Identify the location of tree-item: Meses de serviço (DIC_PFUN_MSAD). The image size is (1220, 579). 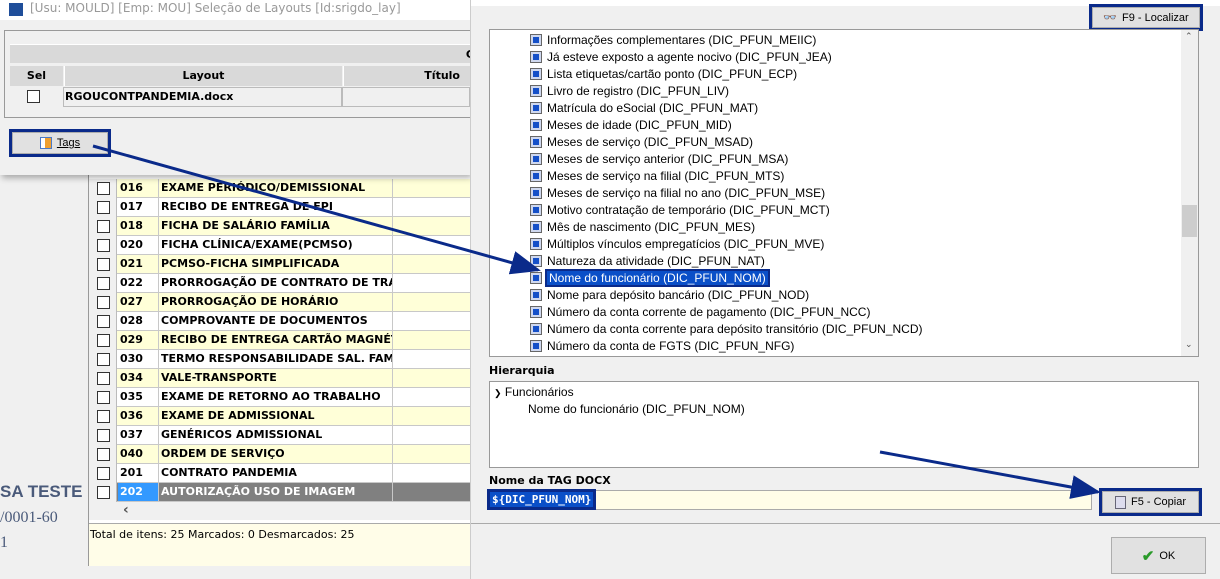
(641, 142).